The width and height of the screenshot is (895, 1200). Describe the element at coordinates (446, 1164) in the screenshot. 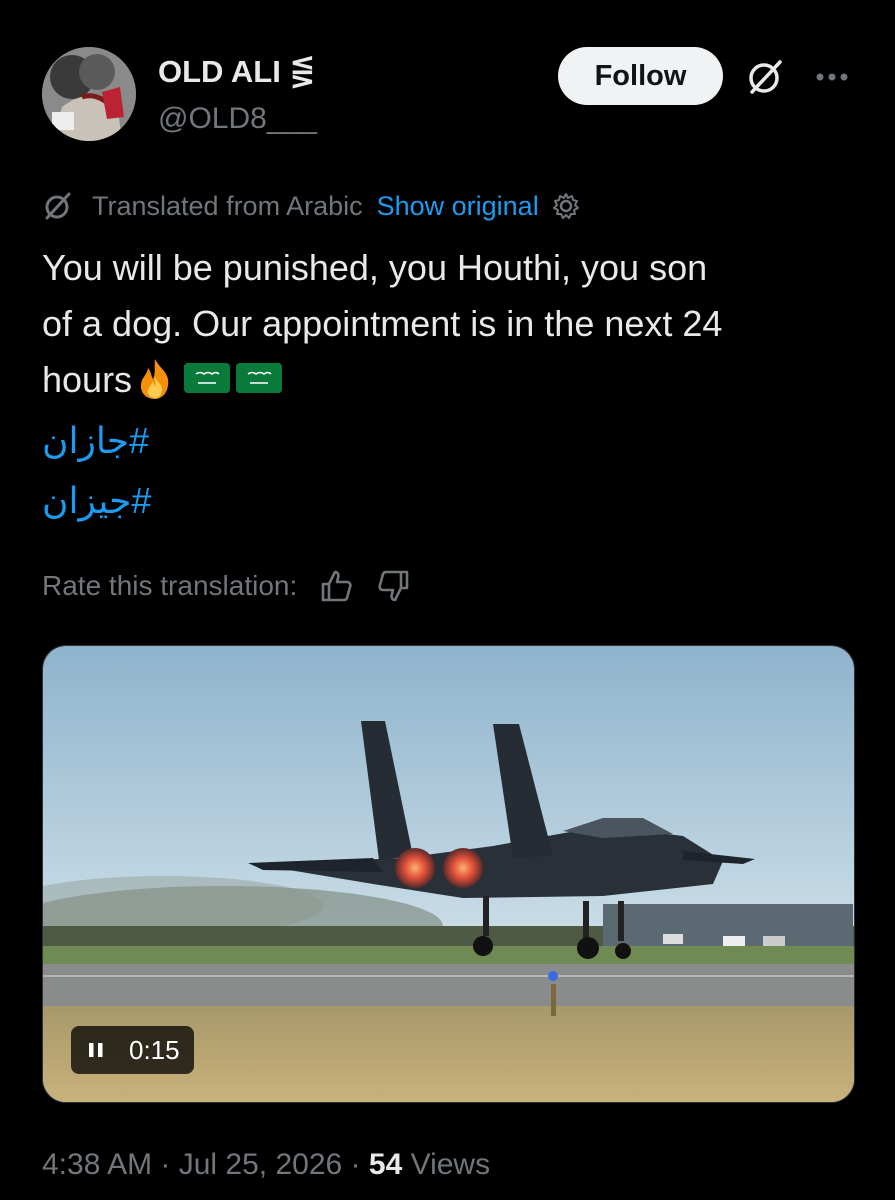

I see `views-label: Views` at that location.